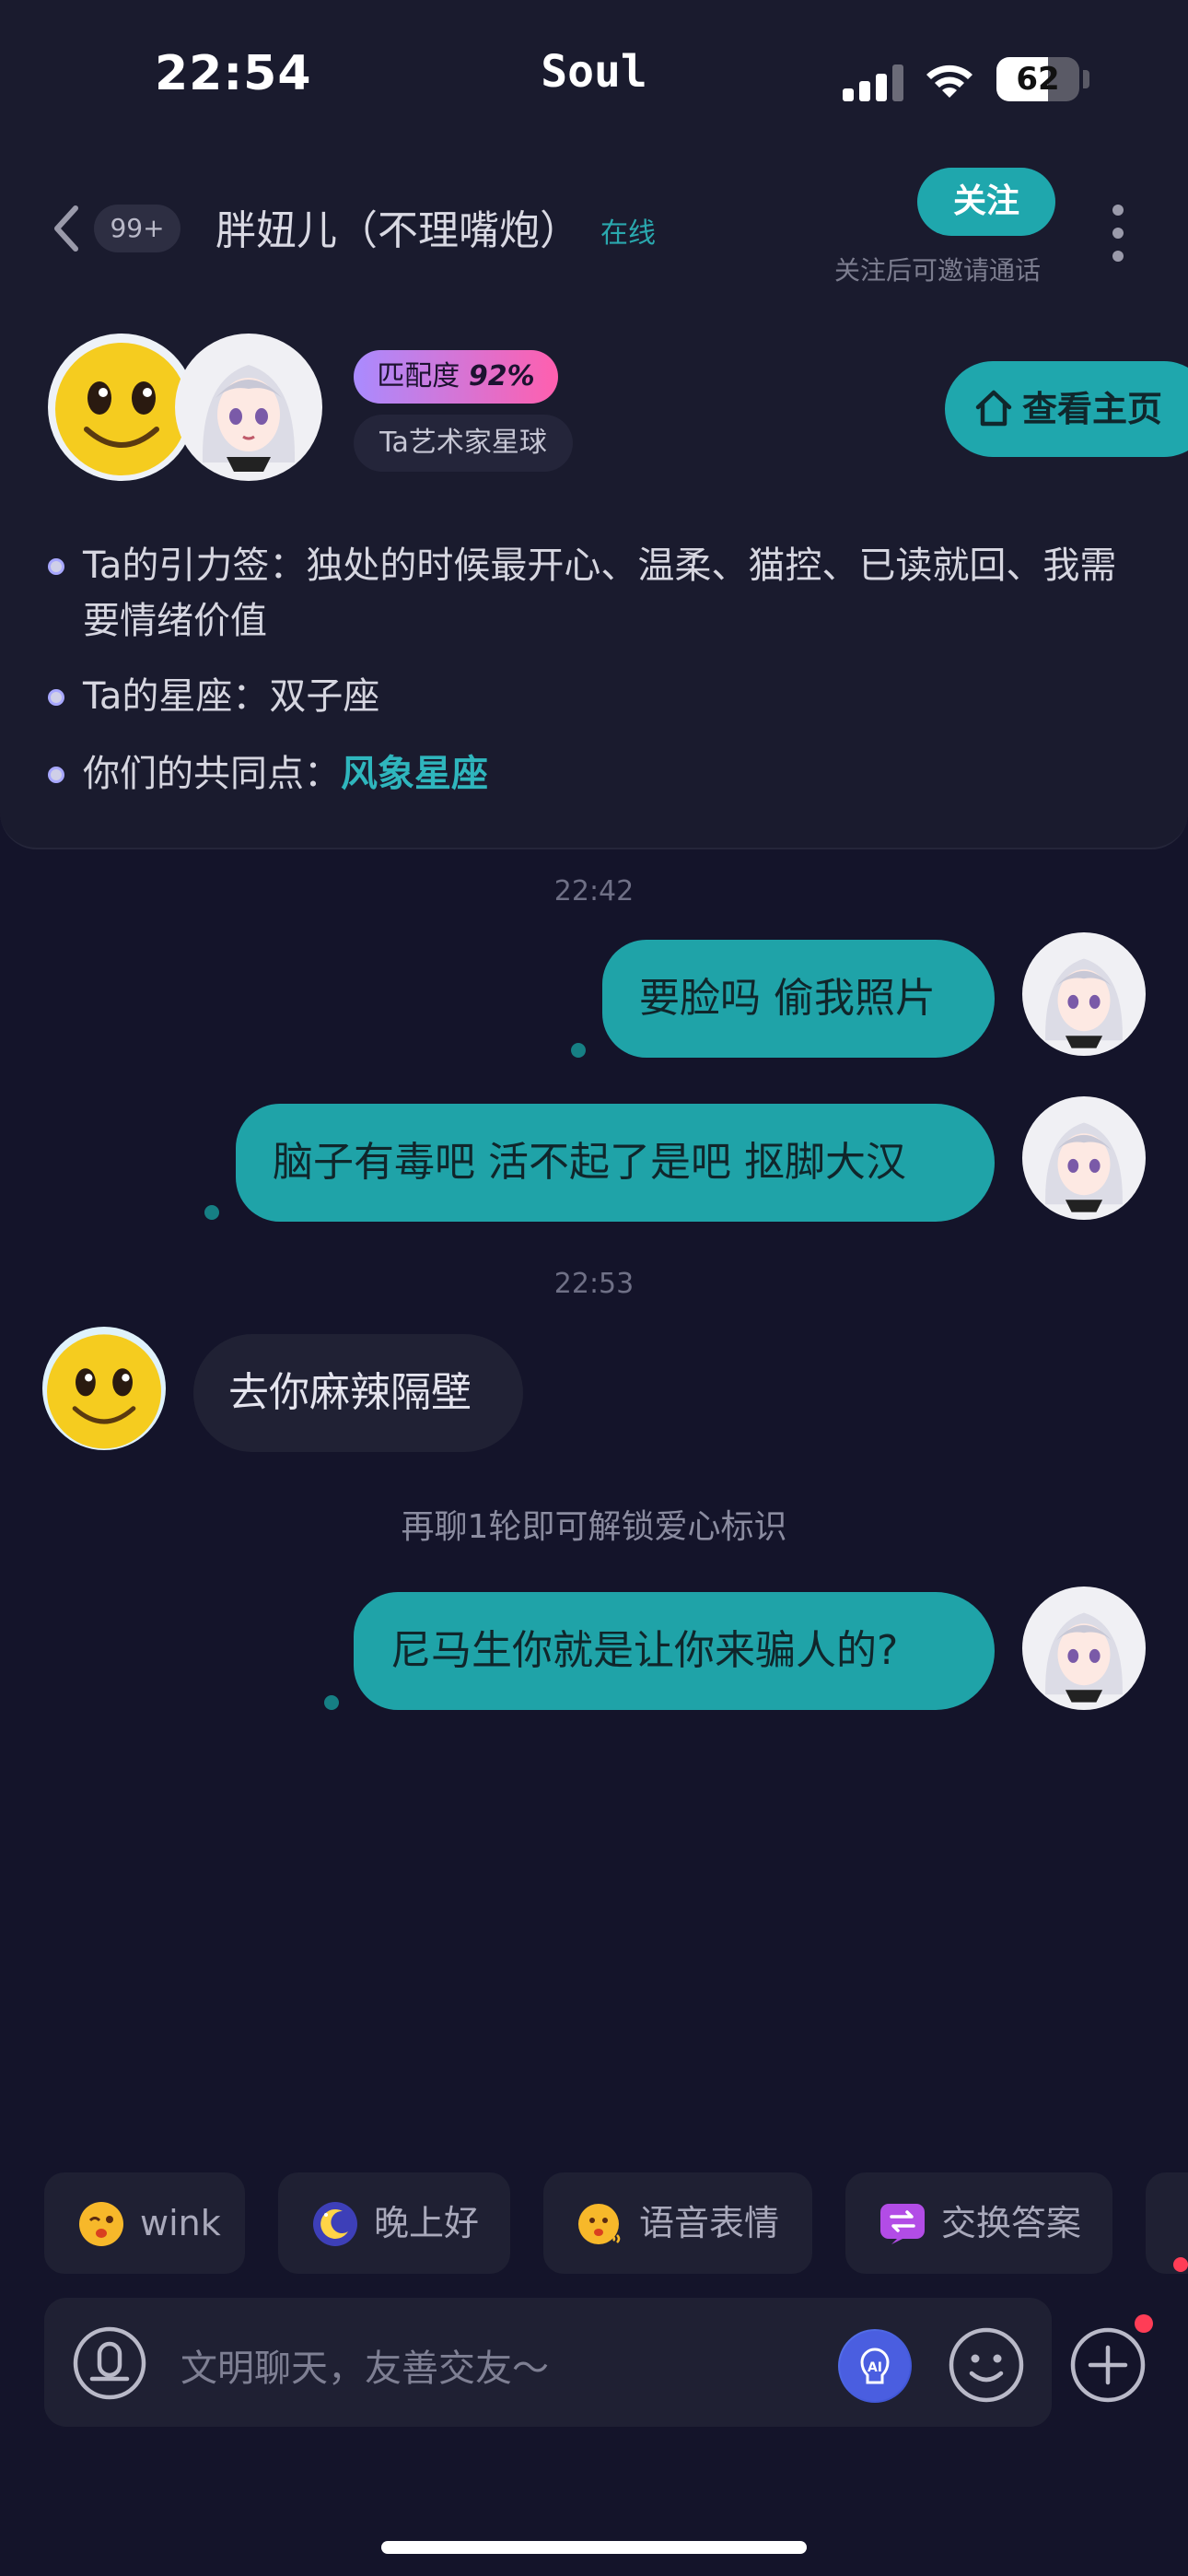 The height and width of the screenshot is (2576, 1188). What do you see at coordinates (137, 228) in the screenshot?
I see `unread-count-badge: 99+` at bounding box center [137, 228].